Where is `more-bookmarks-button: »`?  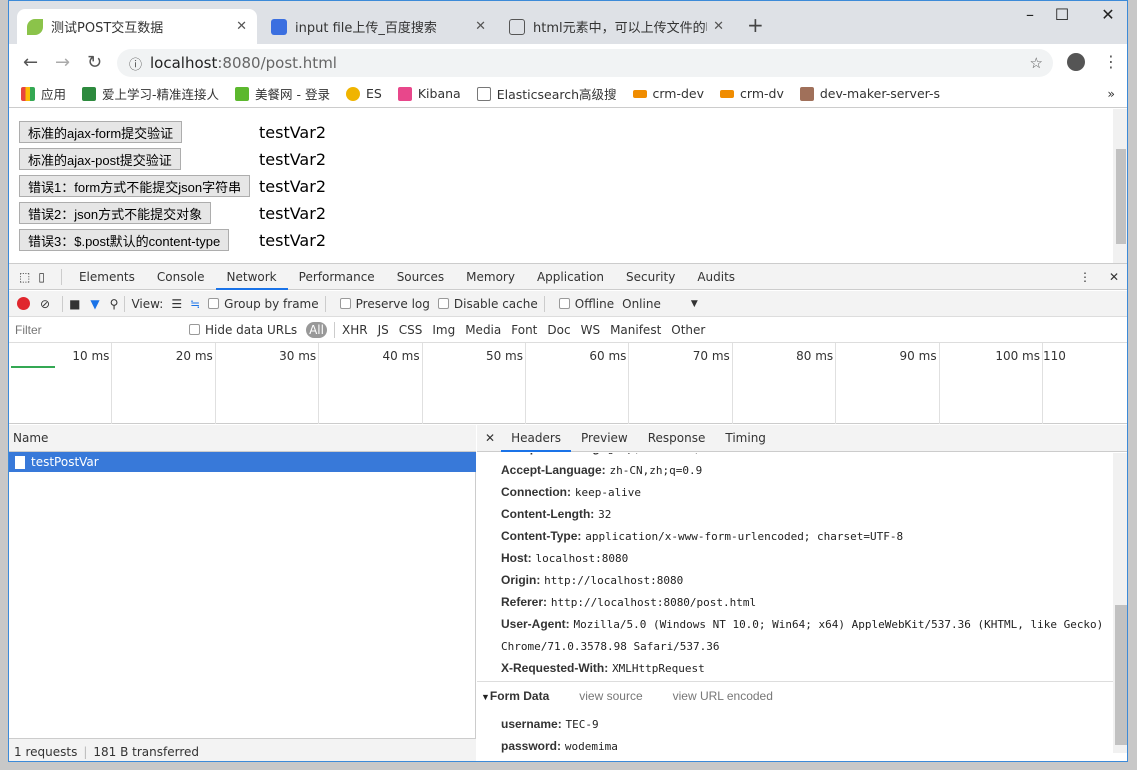 more-bookmarks-button: » is located at coordinates (1111, 93).